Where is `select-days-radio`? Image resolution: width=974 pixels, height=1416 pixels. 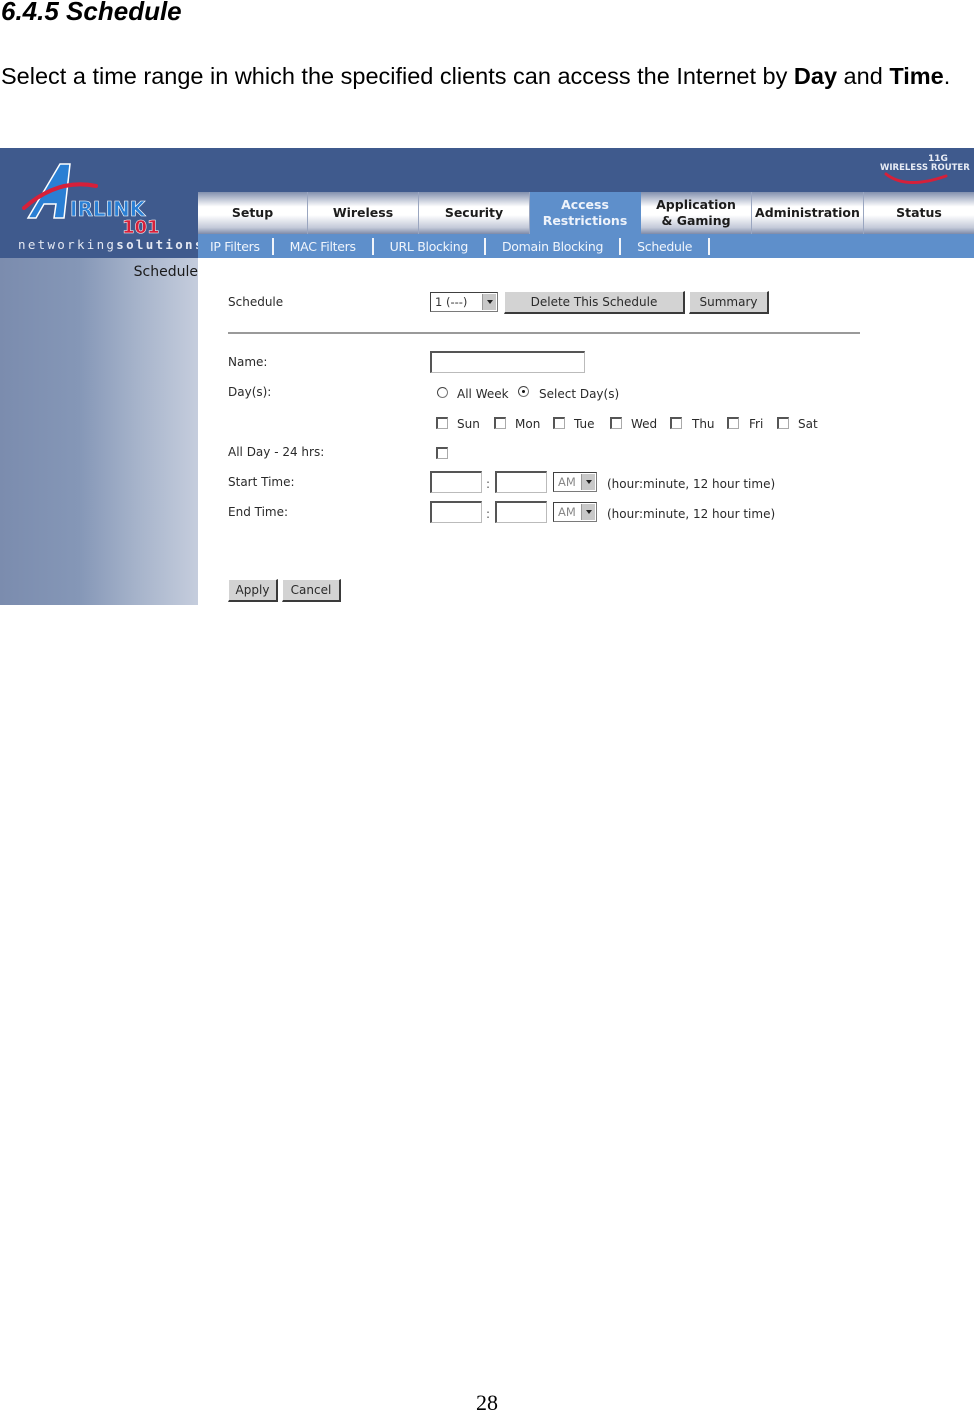 select-days-radio is located at coordinates (523, 391).